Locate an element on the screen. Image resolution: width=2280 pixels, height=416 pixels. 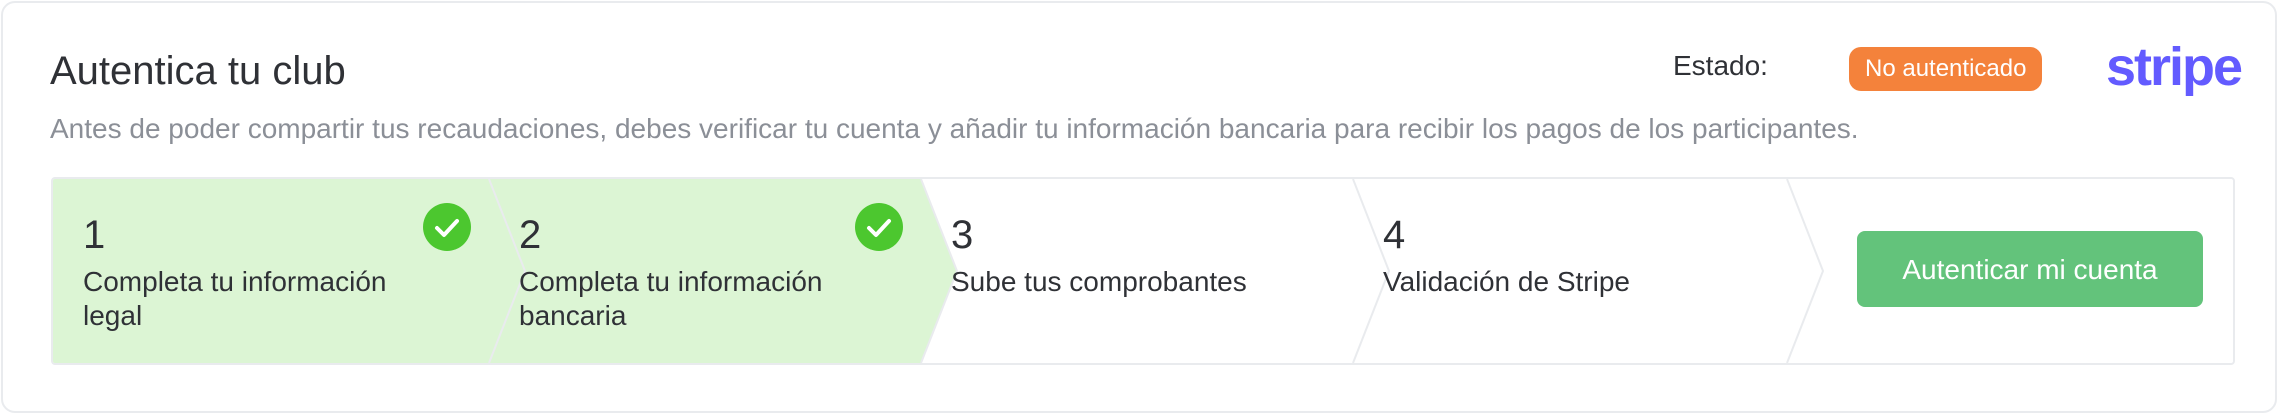
stripe-logo: stripe is located at coordinates (2174, 67).